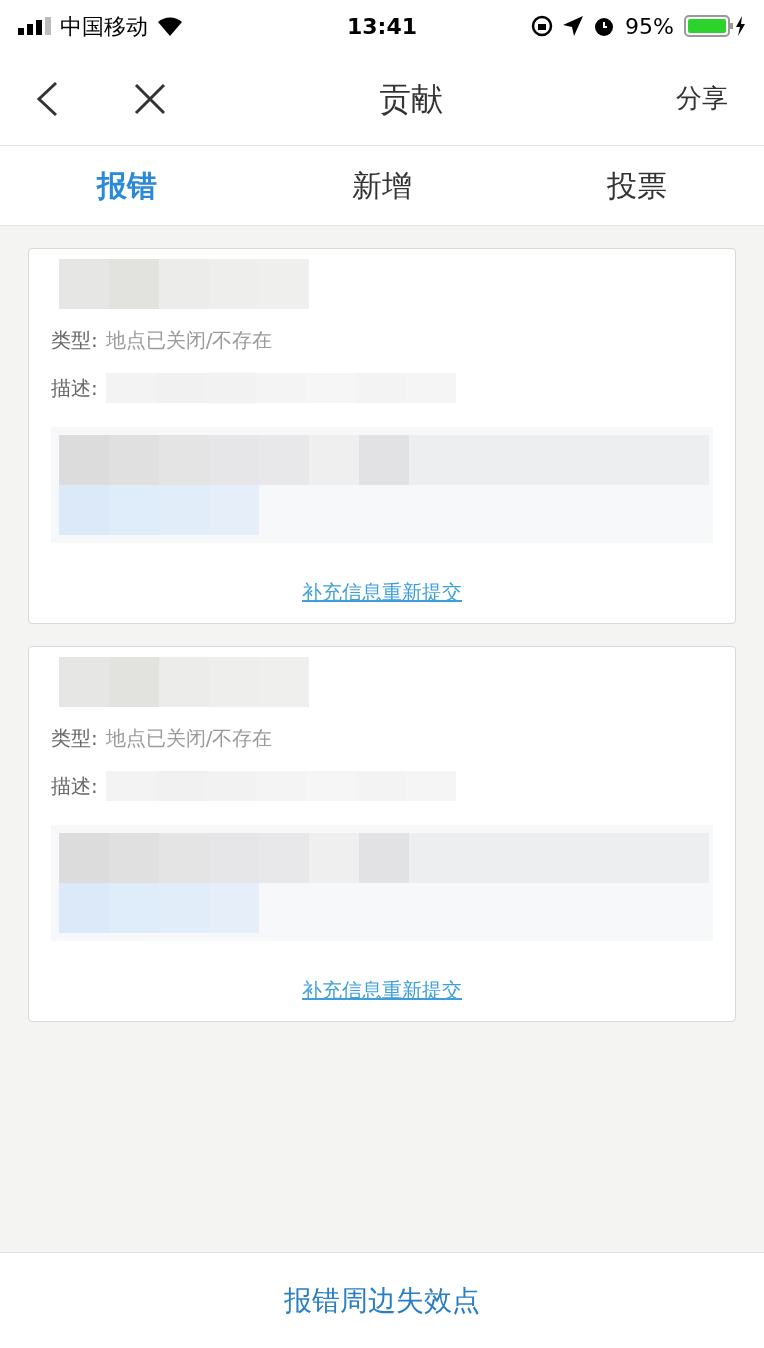 The width and height of the screenshot is (764, 1348). Describe the element at coordinates (649, 26) in the screenshot. I see `battery-percent: 95%` at that location.